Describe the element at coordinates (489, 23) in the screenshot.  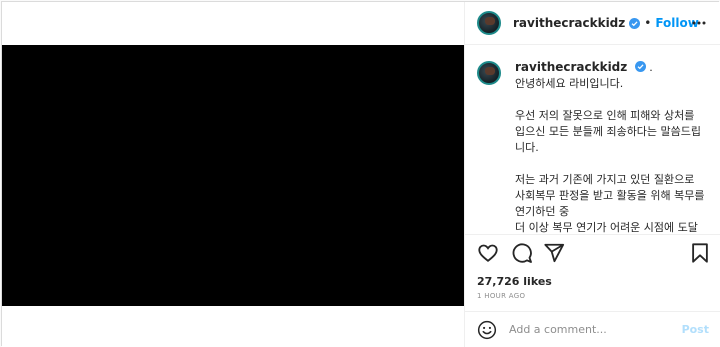
I see `avatar` at that location.